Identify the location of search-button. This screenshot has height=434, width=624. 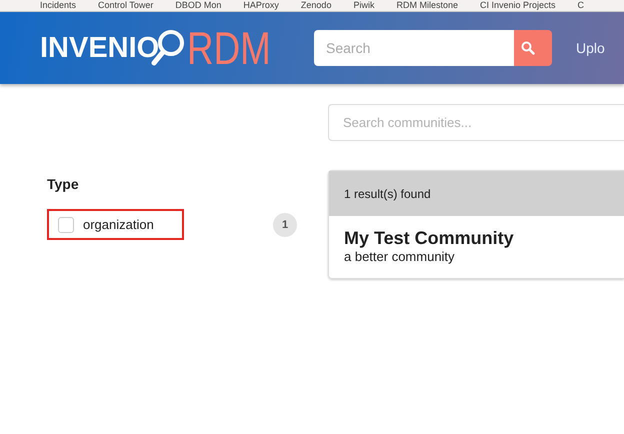
(533, 48).